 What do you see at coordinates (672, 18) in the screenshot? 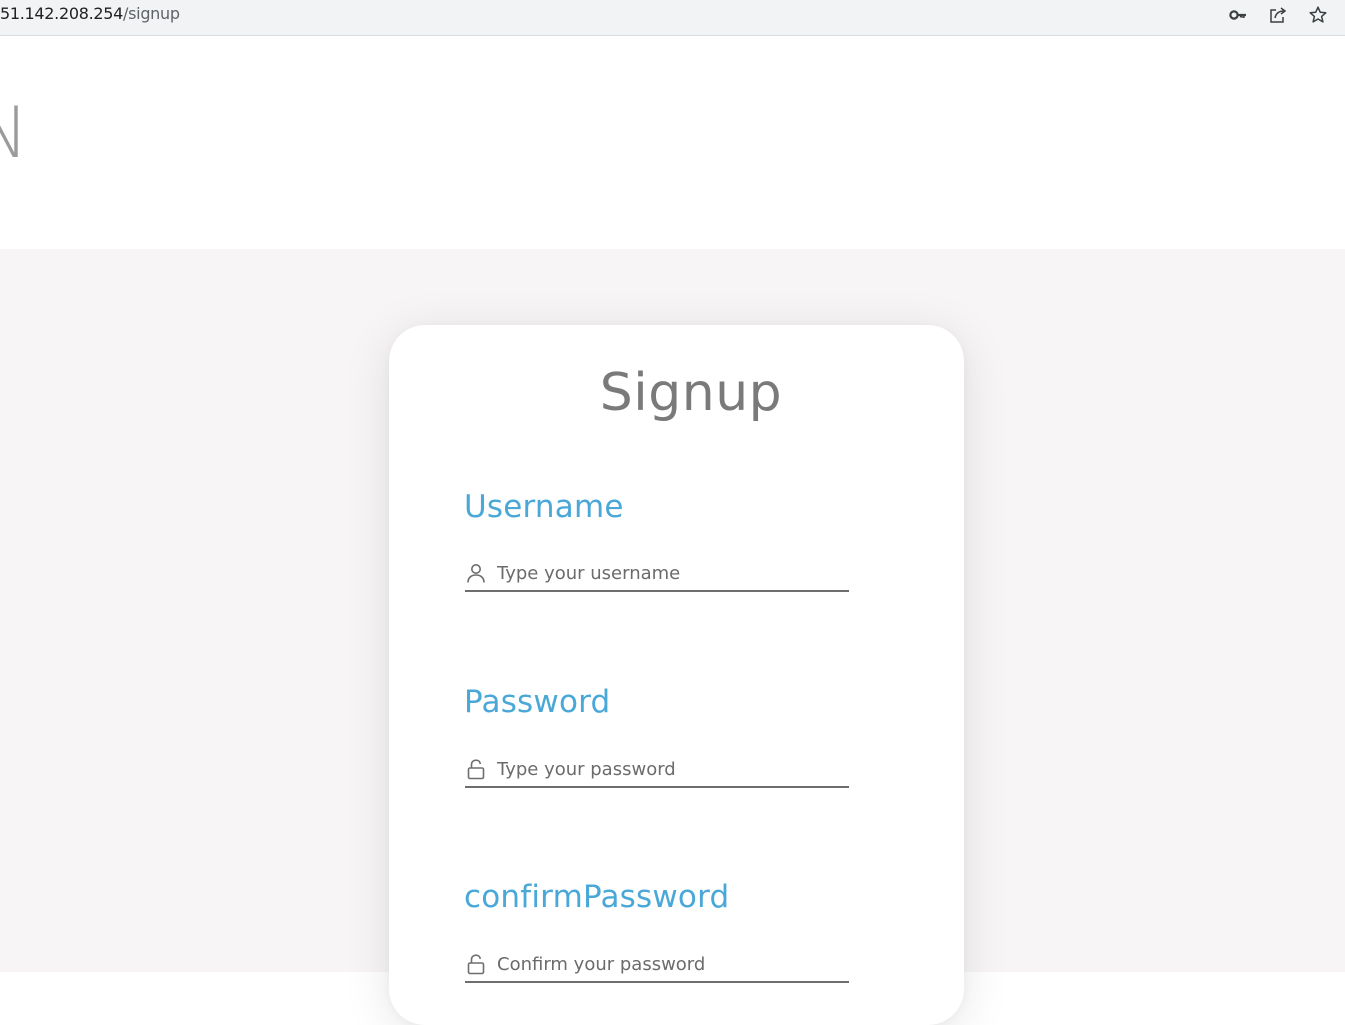
I see `browser-address-bar: 51.142.208.254/signup` at bounding box center [672, 18].